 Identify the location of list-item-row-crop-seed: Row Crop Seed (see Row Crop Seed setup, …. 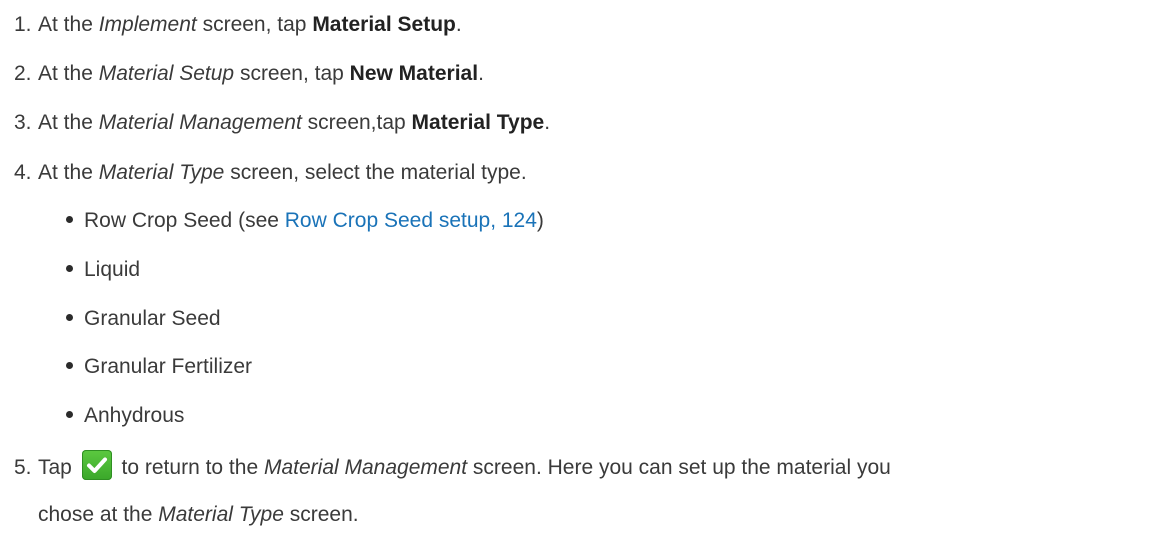
(305, 220).